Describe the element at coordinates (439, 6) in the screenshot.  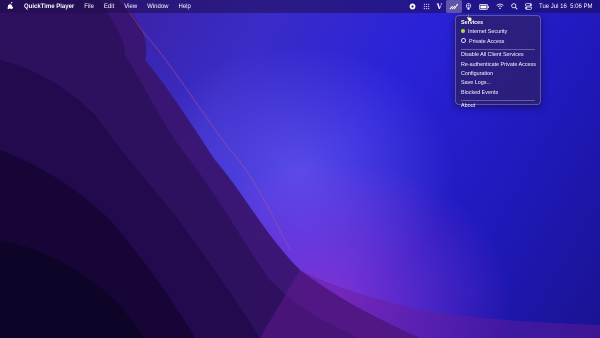
I see `v-app-icon: V` at that location.